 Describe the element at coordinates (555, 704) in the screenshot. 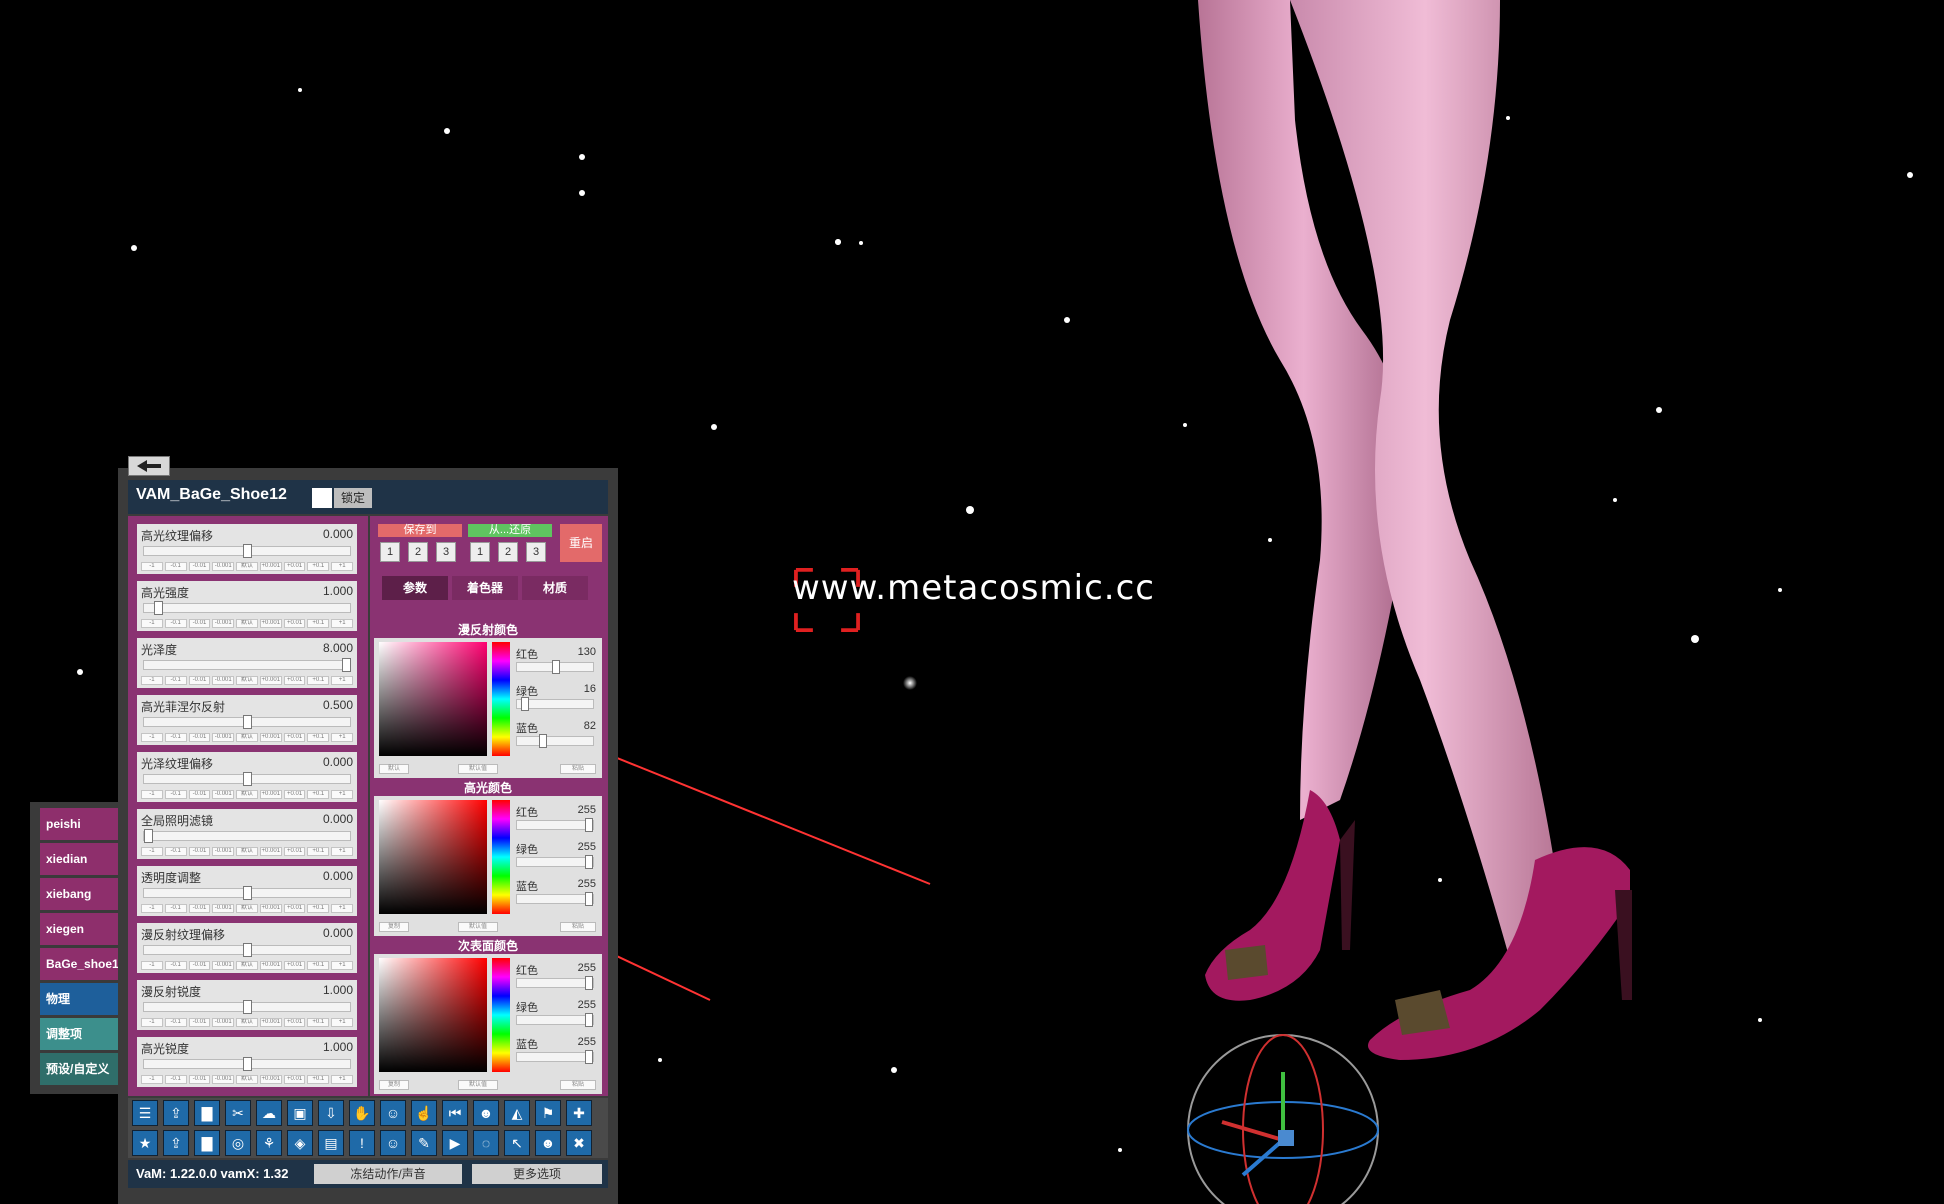

I see `rgb-green-slider` at that location.